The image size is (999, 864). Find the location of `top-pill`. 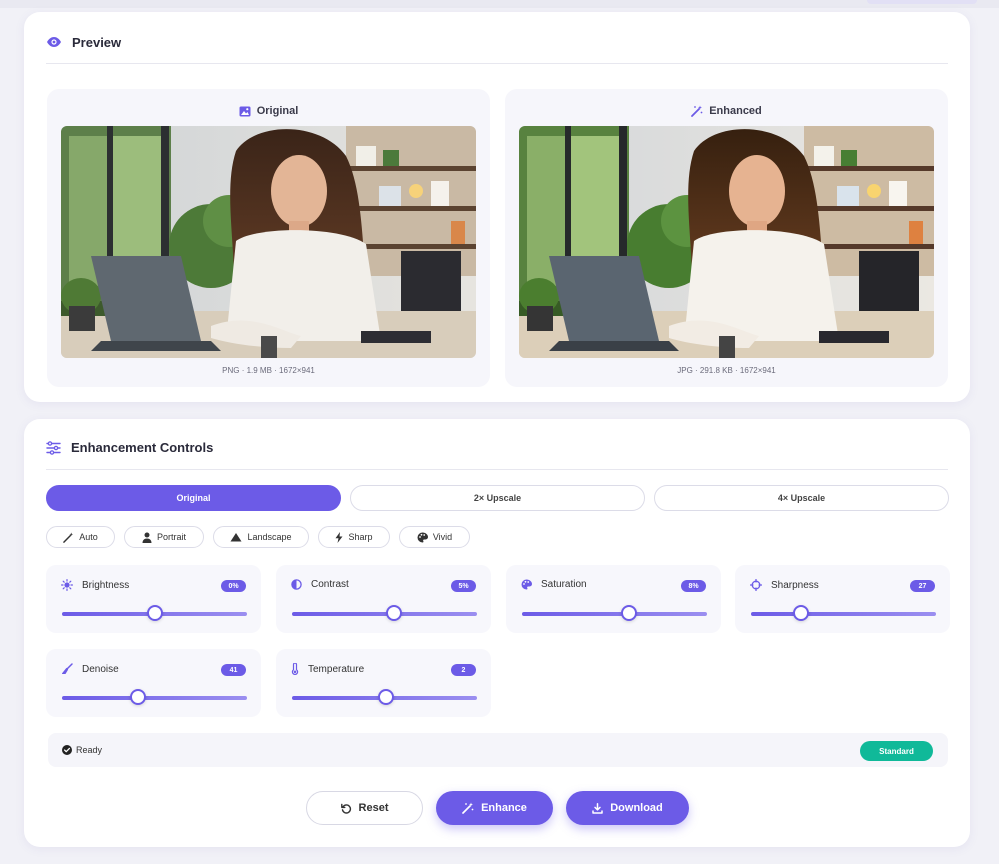

top-pill is located at coordinates (922, 2).